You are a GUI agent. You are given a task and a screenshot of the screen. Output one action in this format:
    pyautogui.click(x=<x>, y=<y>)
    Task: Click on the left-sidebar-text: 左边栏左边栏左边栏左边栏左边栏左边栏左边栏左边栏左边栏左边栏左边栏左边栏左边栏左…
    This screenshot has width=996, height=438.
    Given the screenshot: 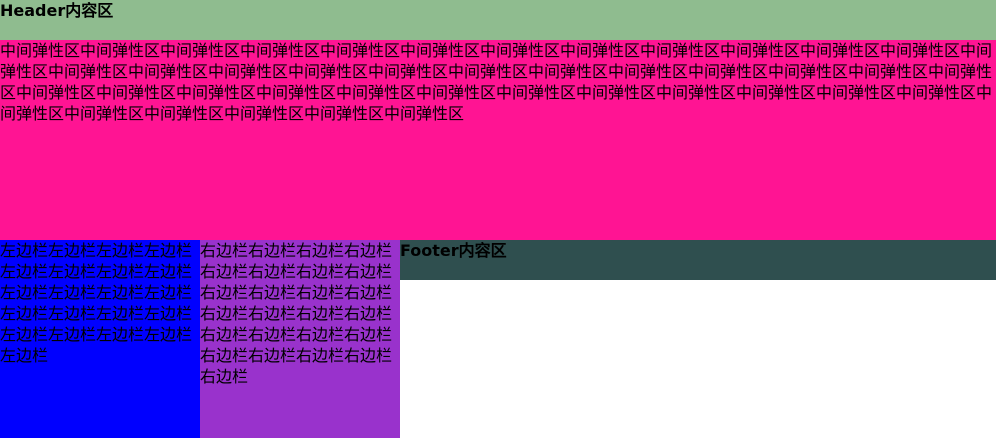 What is the action you would take?
    pyautogui.click(x=96, y=303)
    